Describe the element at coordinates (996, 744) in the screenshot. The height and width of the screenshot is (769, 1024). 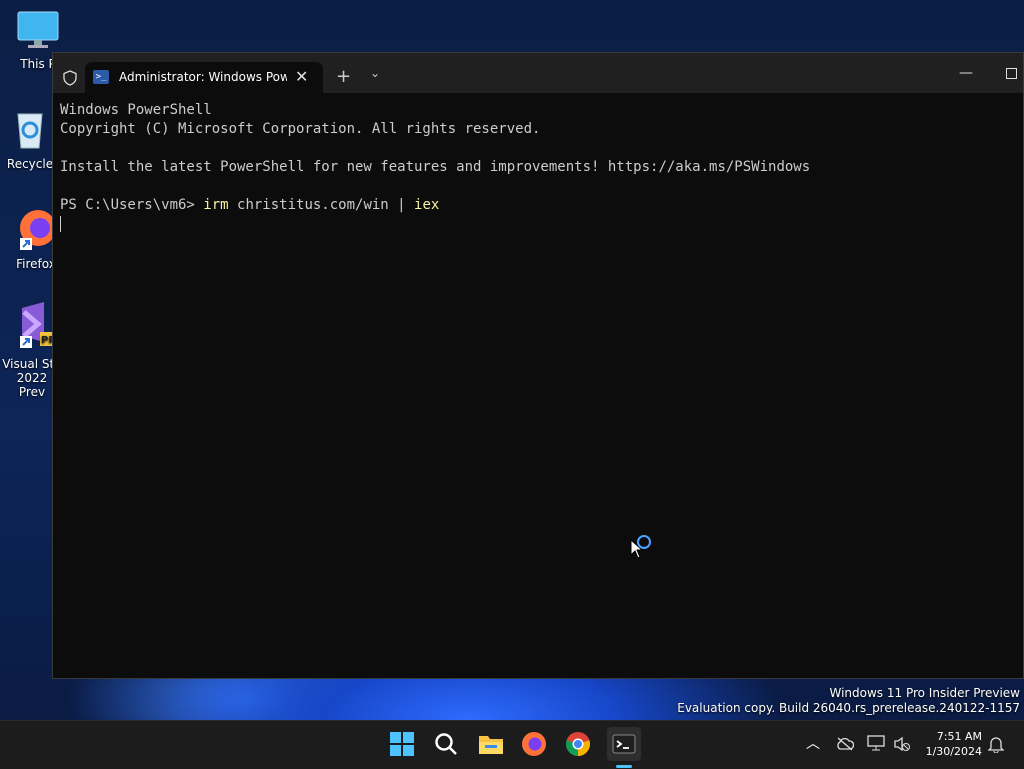
I see `notification-bell-icon` at that location.